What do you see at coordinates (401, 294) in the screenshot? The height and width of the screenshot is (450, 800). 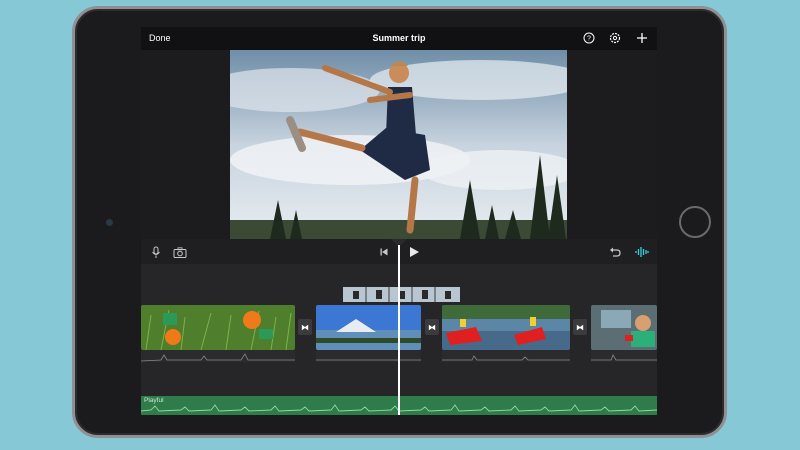 I see `cutaway-clip` at bounding box center [401, 294].